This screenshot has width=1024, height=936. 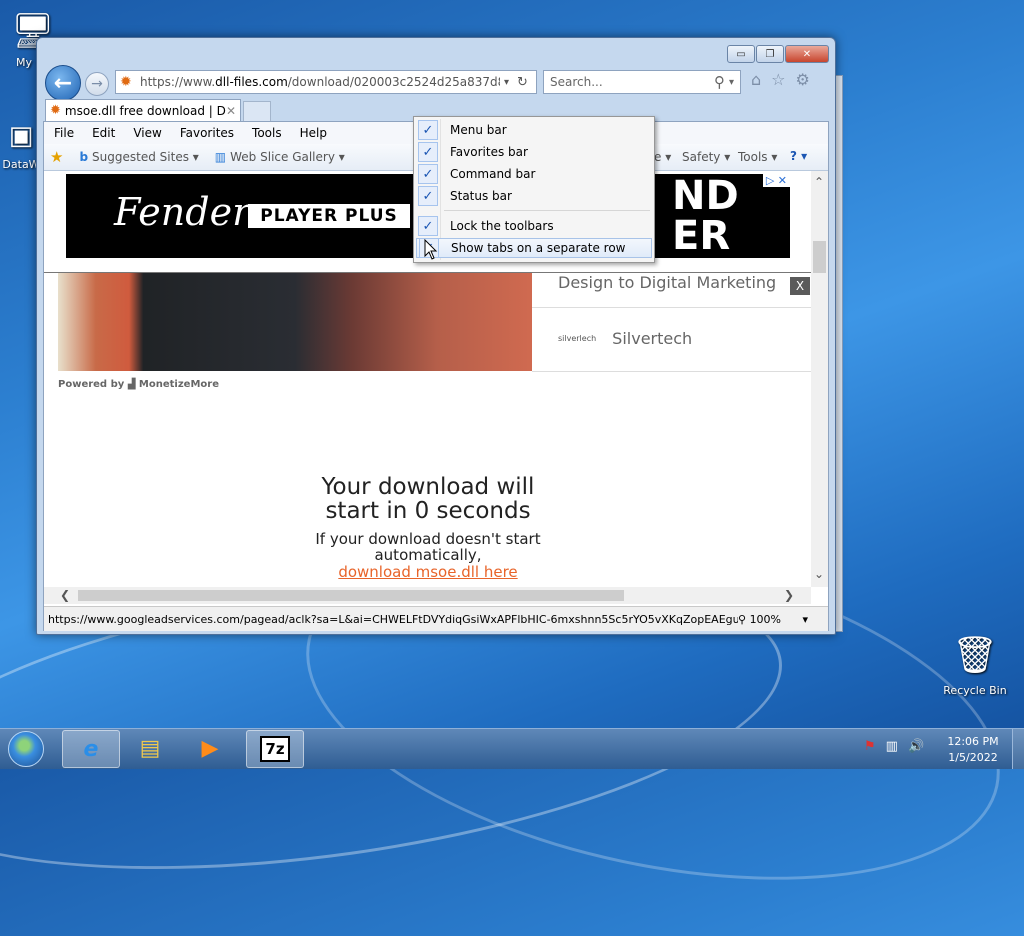 I want to click on folder-icon: ▤, so click(x=150, y=748).